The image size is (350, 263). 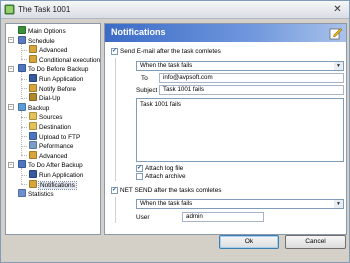 What do you see at coordinates (39, 108) in the screenshot?
I see `tree-item-label: Backup` at bounding box center [39, 108].